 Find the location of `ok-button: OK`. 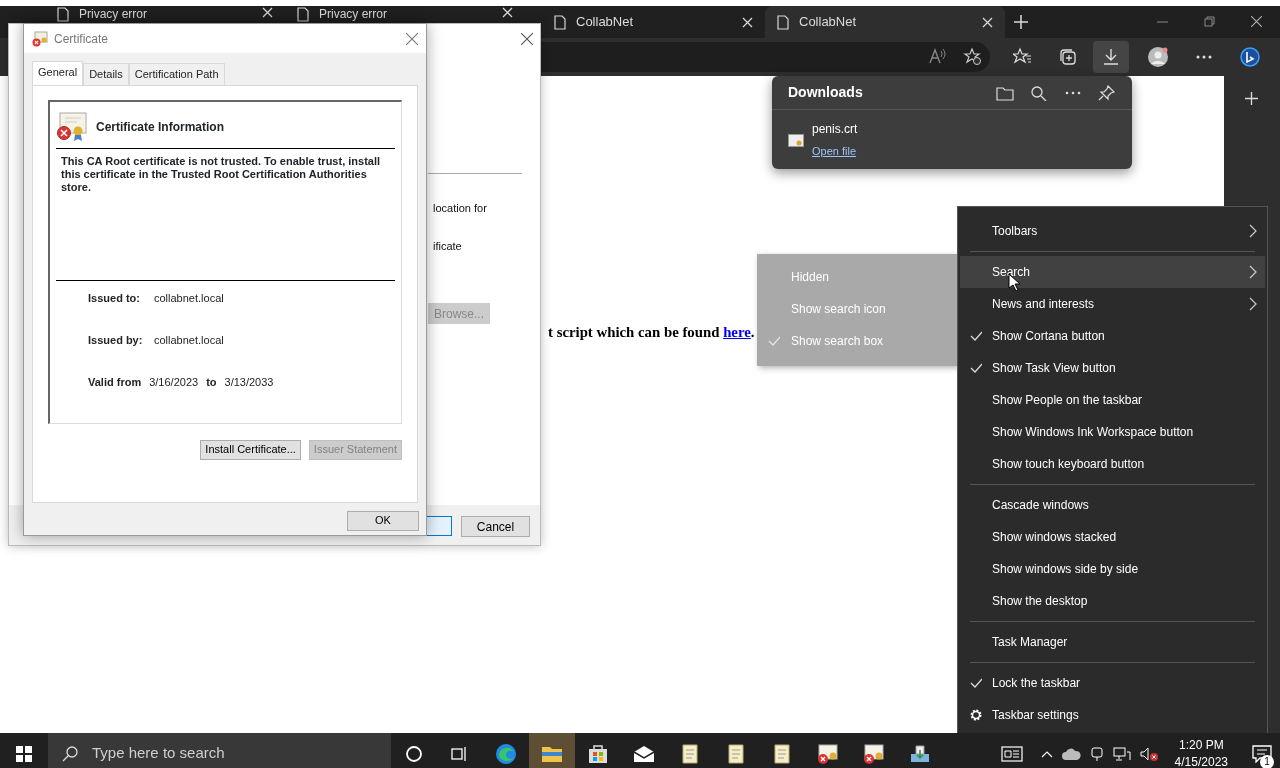

ok-button: OK is located at coordinates (383, 520).